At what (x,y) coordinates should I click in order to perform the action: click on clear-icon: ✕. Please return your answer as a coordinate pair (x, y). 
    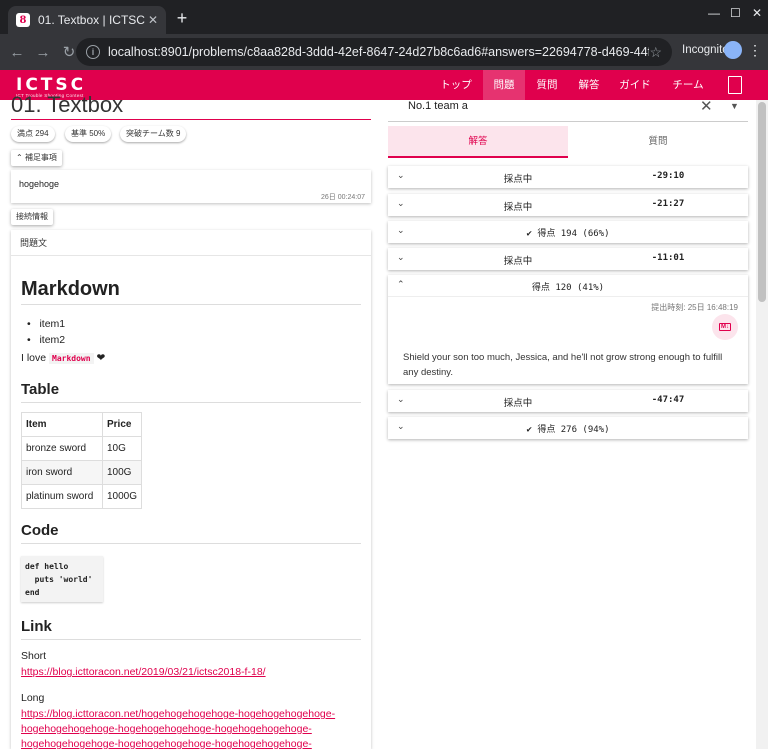
    Looking at the image, I should click on (706, 106).